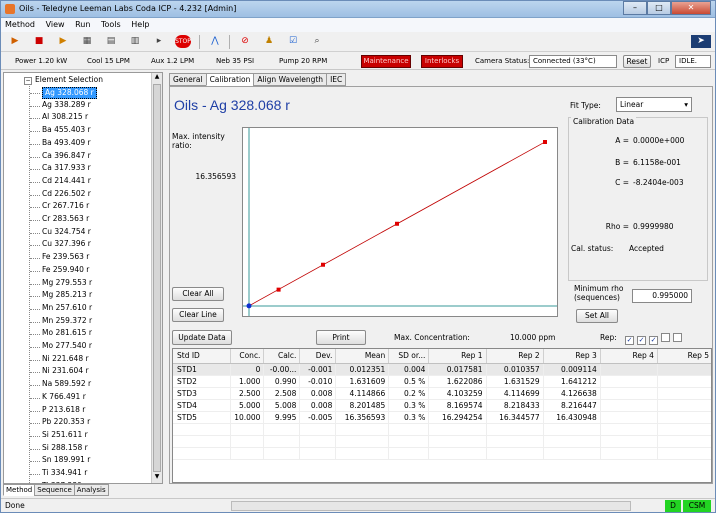 The height and width of the screenshot is (513, 716). I want to click on menu-tools: Tools, so click(111, 24).